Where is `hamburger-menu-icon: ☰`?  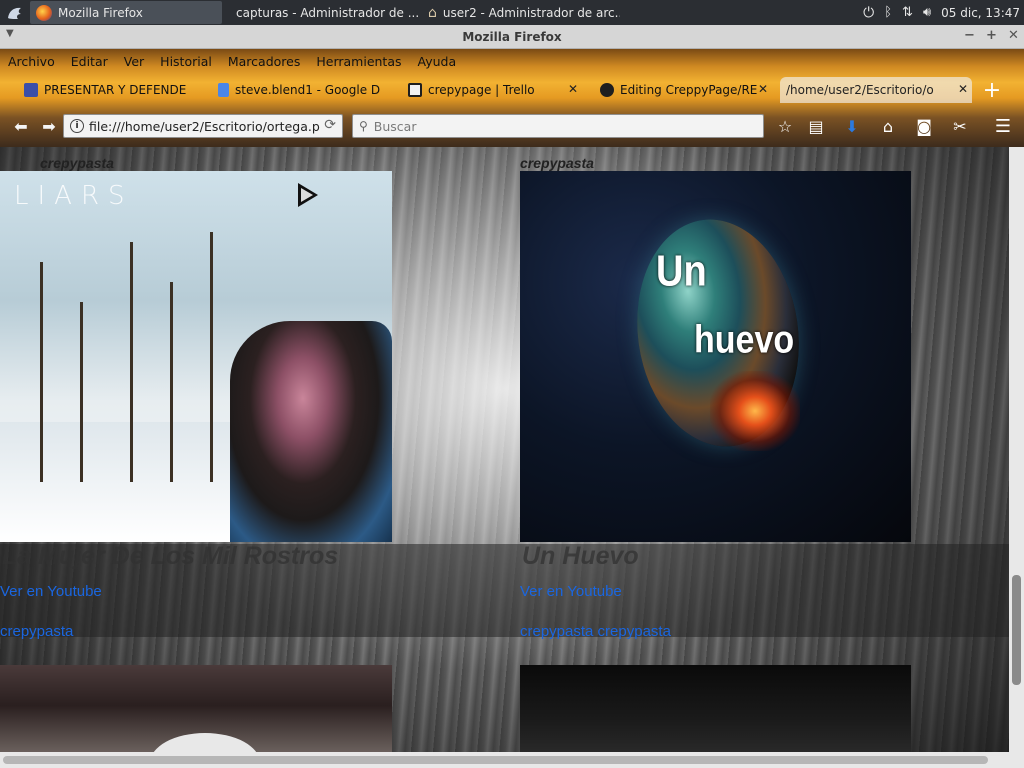 hamburger-menu-icon: ☰ is located at coordinates (1003, 126).